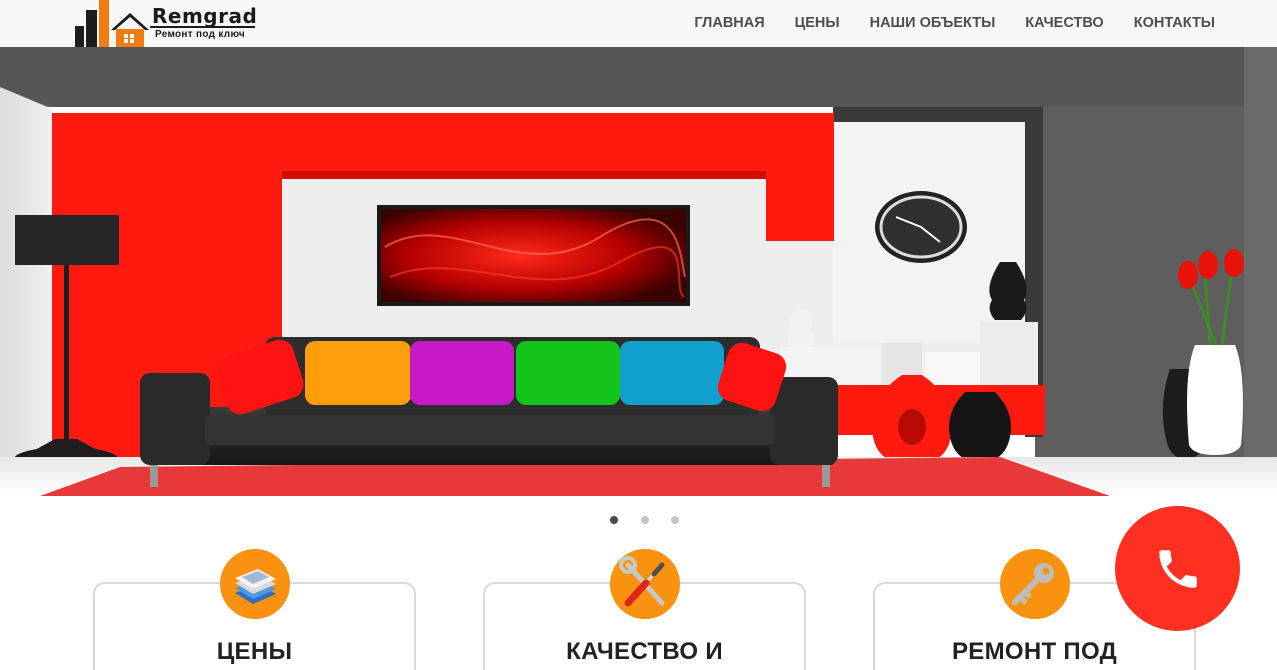 This screenshot has height=670, width=1277. Describe the element at coordinates (205, 16) in the screenshot. I see `brand-name: Remgrad` at that location.